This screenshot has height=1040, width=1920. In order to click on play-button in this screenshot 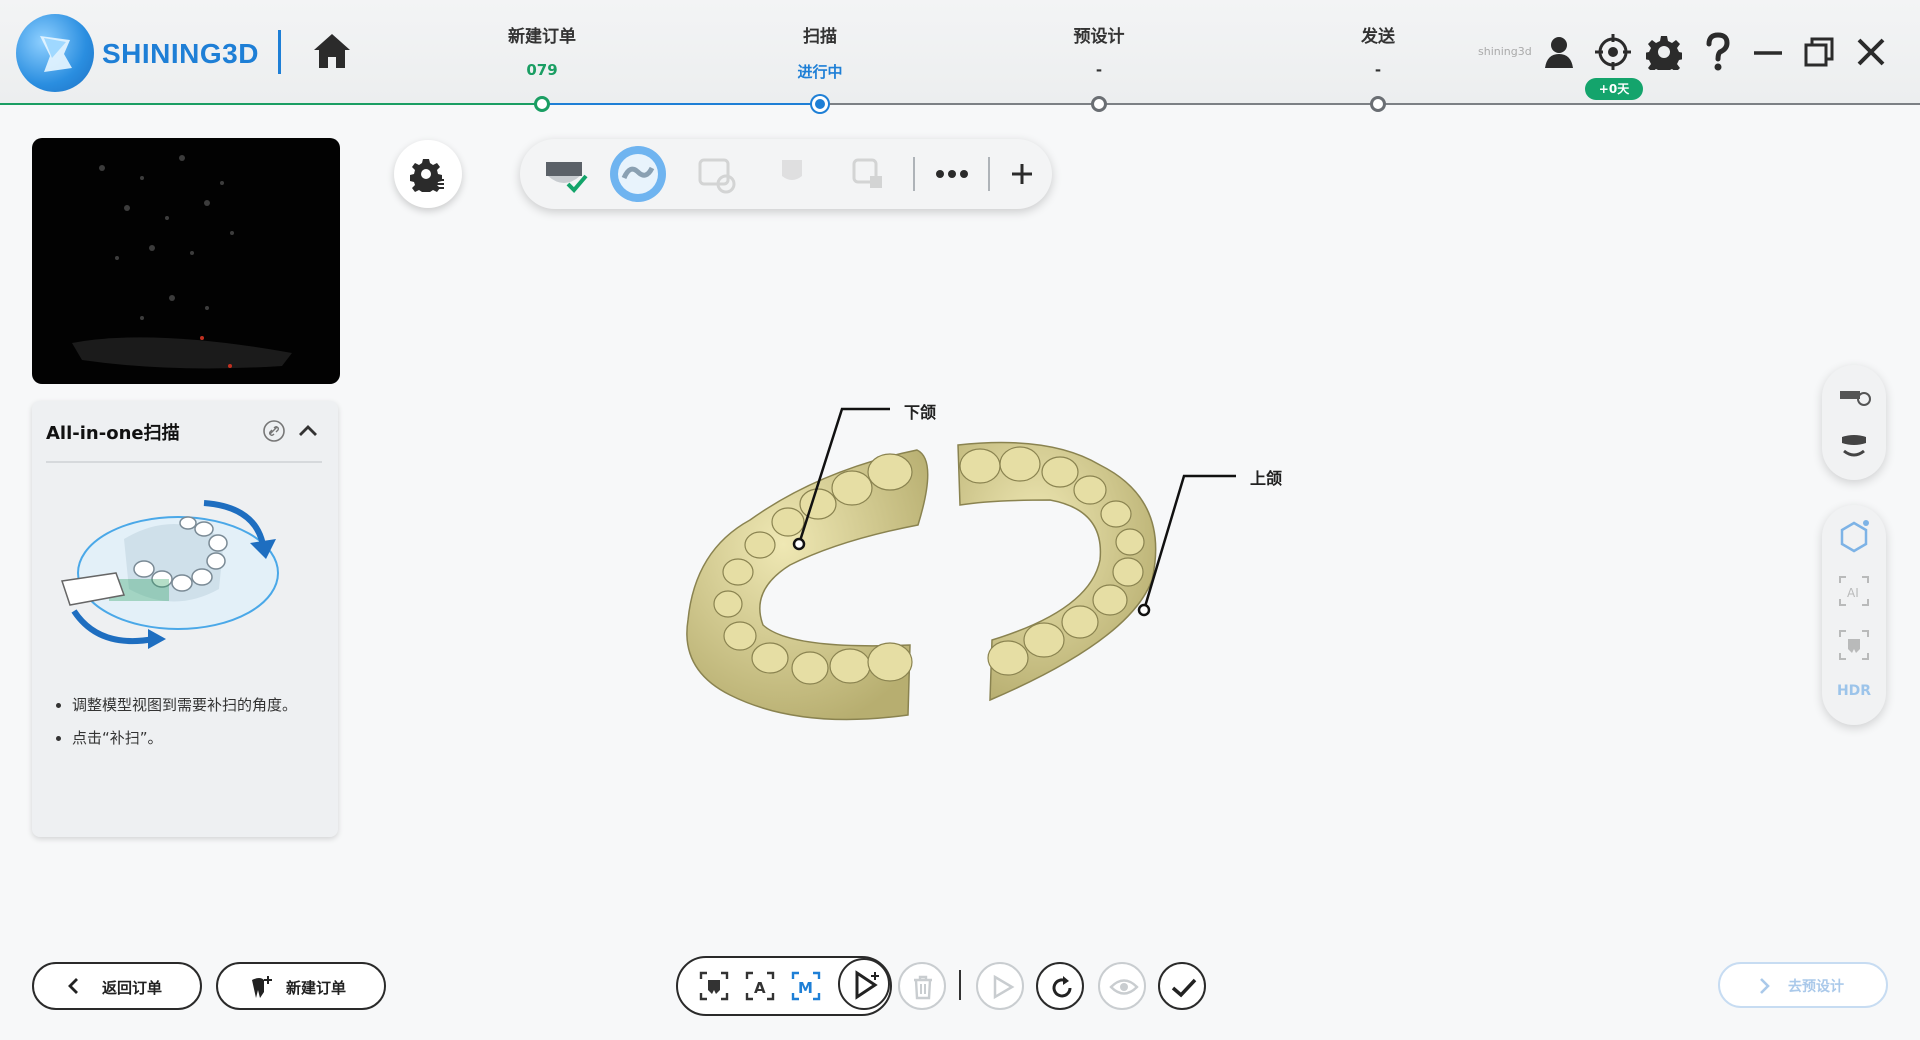, I will do `click(1000, 986)`.